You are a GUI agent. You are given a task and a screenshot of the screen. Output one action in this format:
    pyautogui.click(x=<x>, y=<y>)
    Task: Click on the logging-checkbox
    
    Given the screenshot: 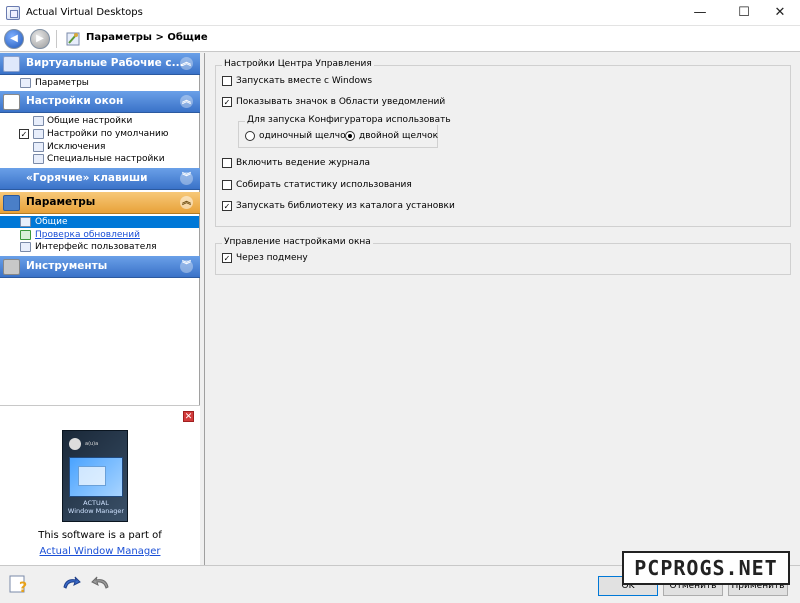 What is the action you would take?
    pyautogui.click(x=227, y=163)
    